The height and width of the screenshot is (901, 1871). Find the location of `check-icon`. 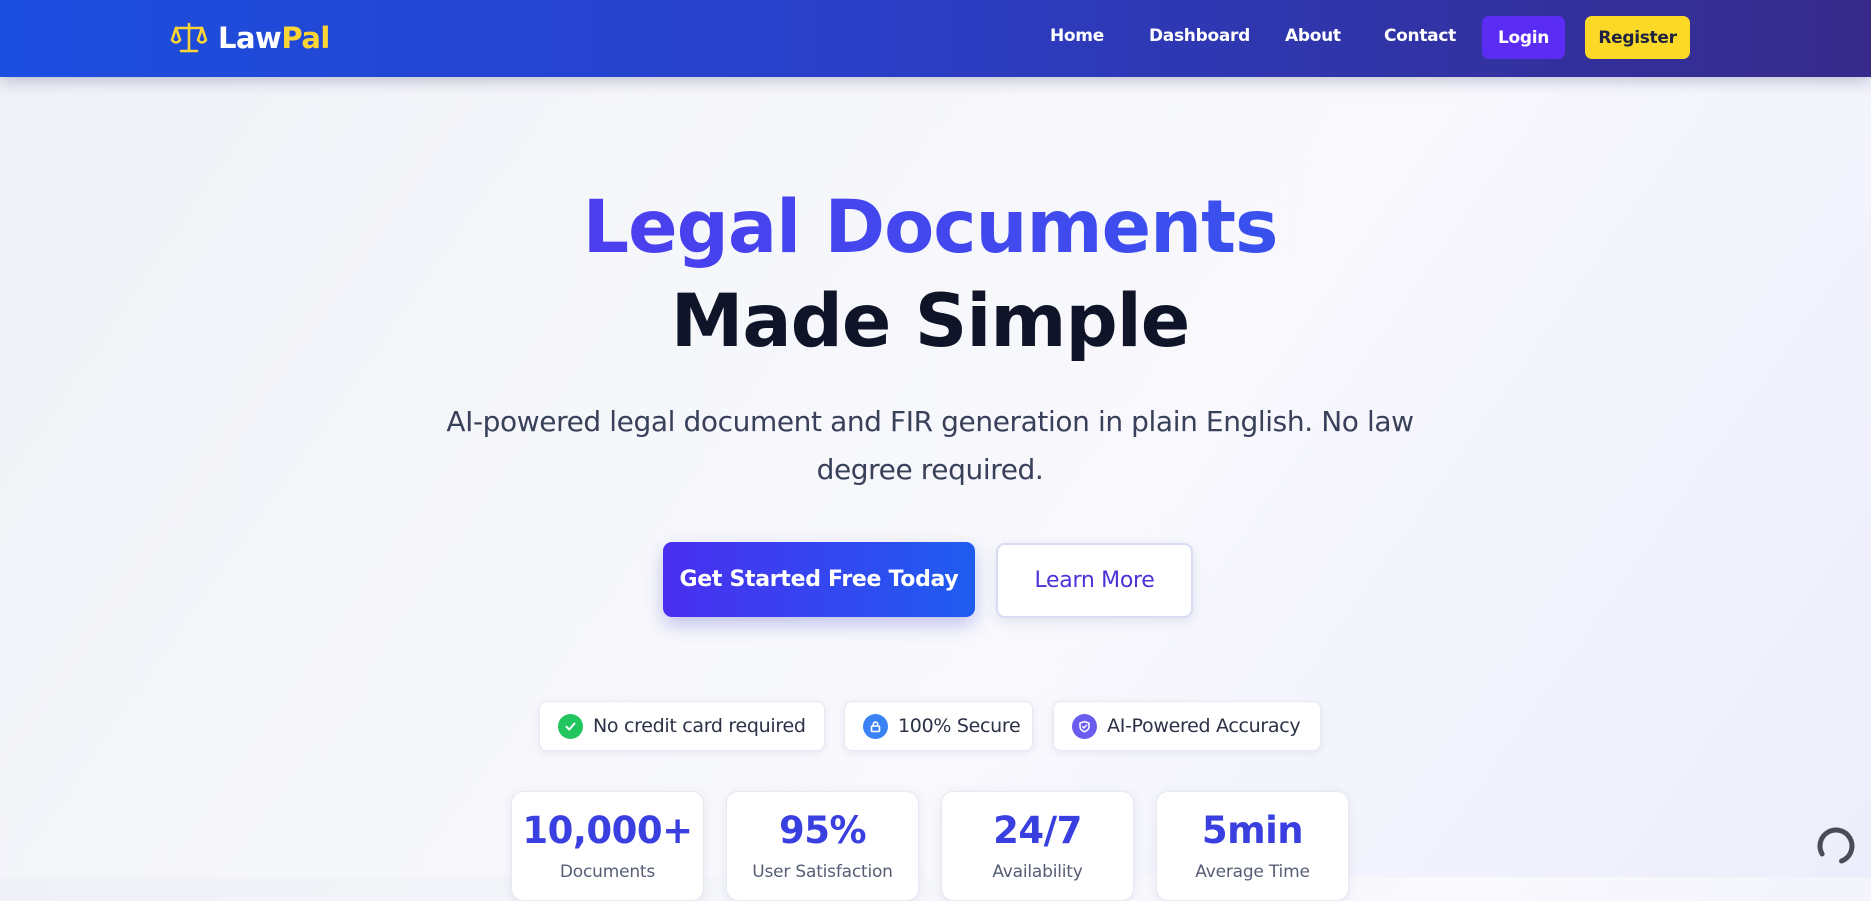

check-icon is located at coordinates (570, 726).